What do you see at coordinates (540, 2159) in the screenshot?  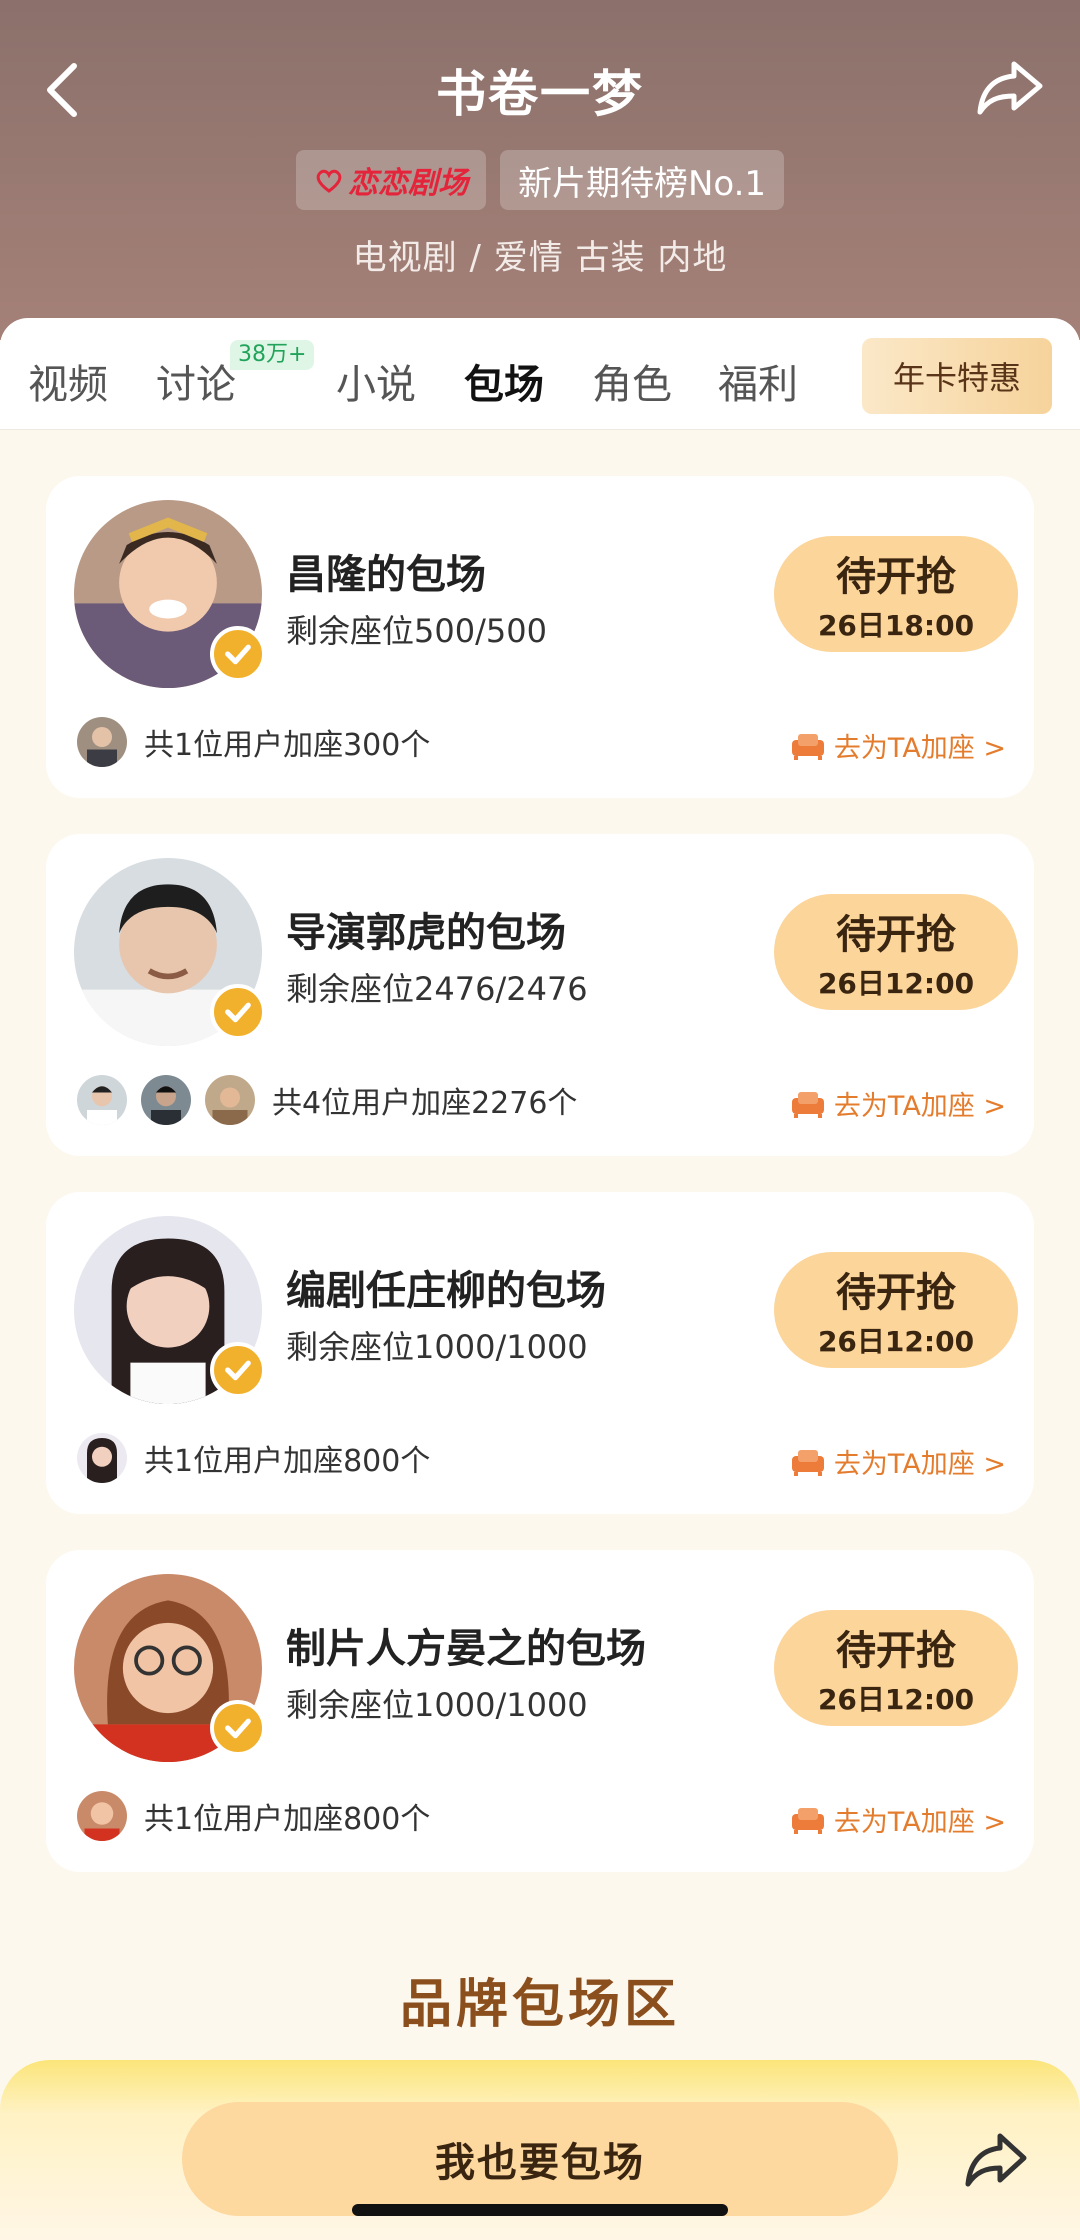 I see `create-screening-button: 我也要包场` at bounding box center [540, 2159].